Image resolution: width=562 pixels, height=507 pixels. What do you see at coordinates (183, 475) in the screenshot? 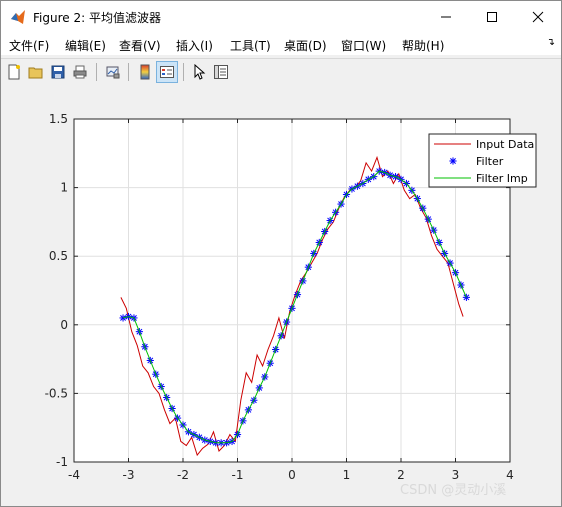
I see `x-tick-label: -2` at bounding box center [183, 475].